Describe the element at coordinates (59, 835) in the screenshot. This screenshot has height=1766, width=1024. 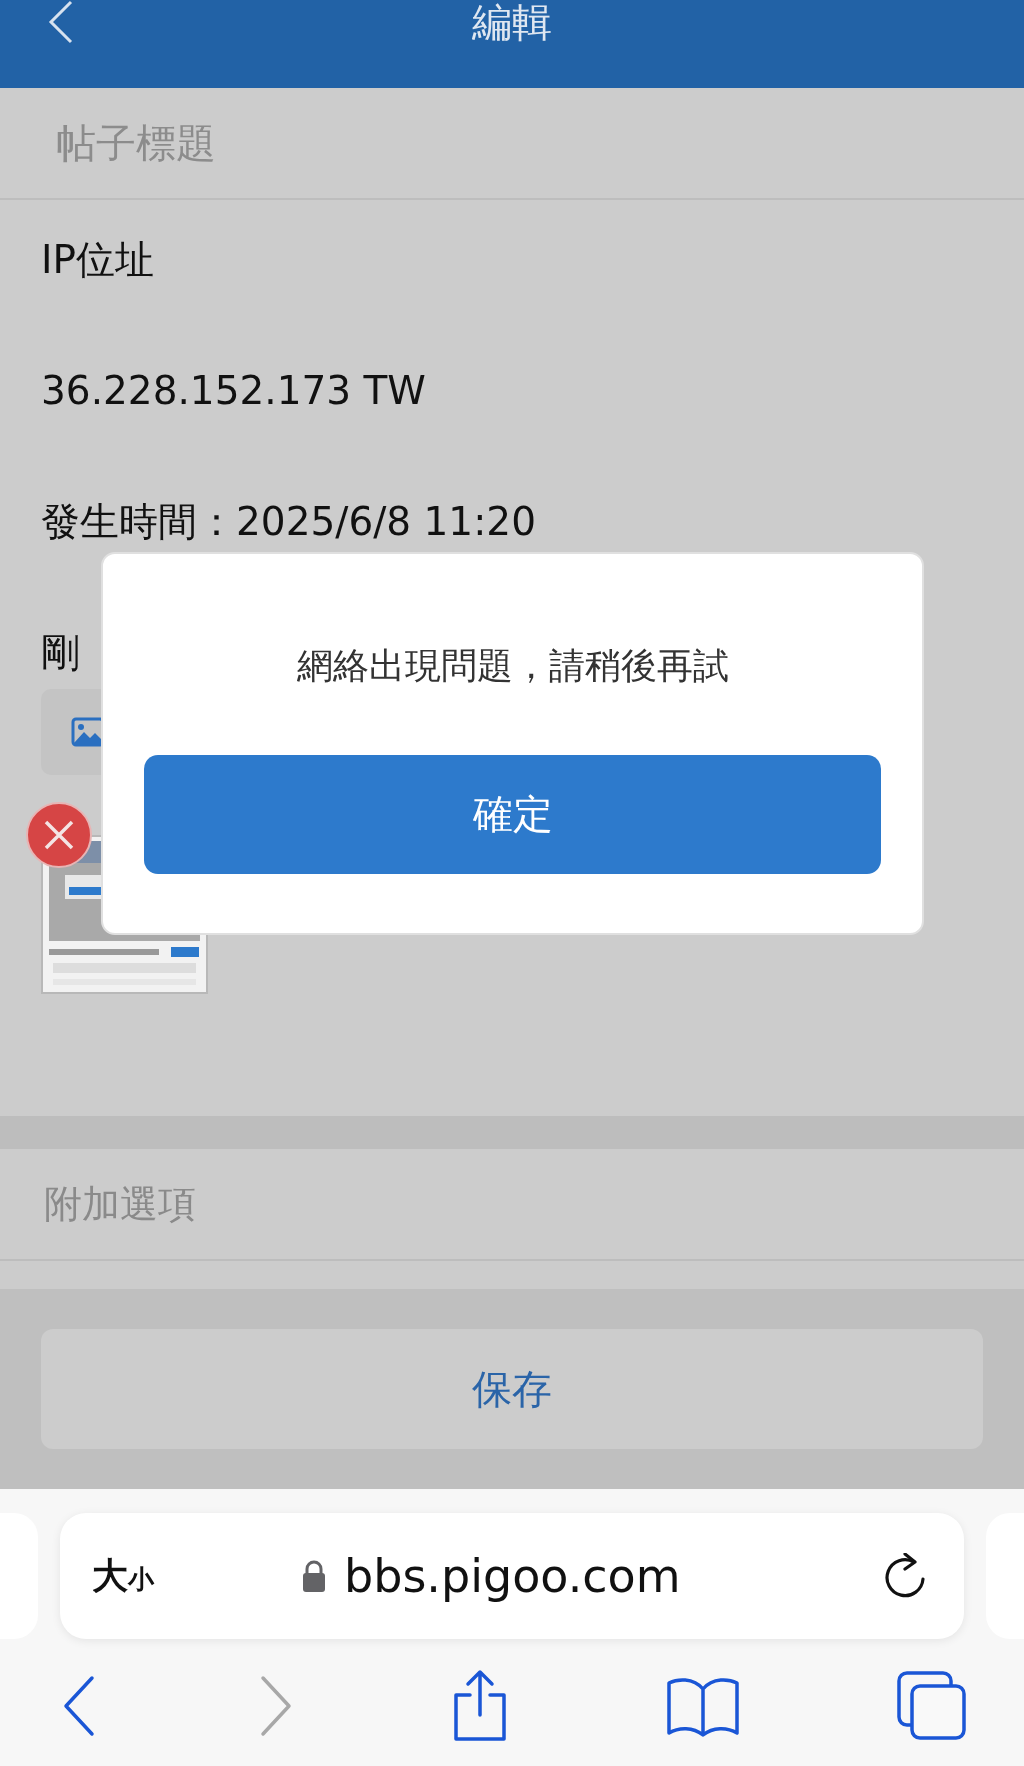
I see `remove-icon` at that location.